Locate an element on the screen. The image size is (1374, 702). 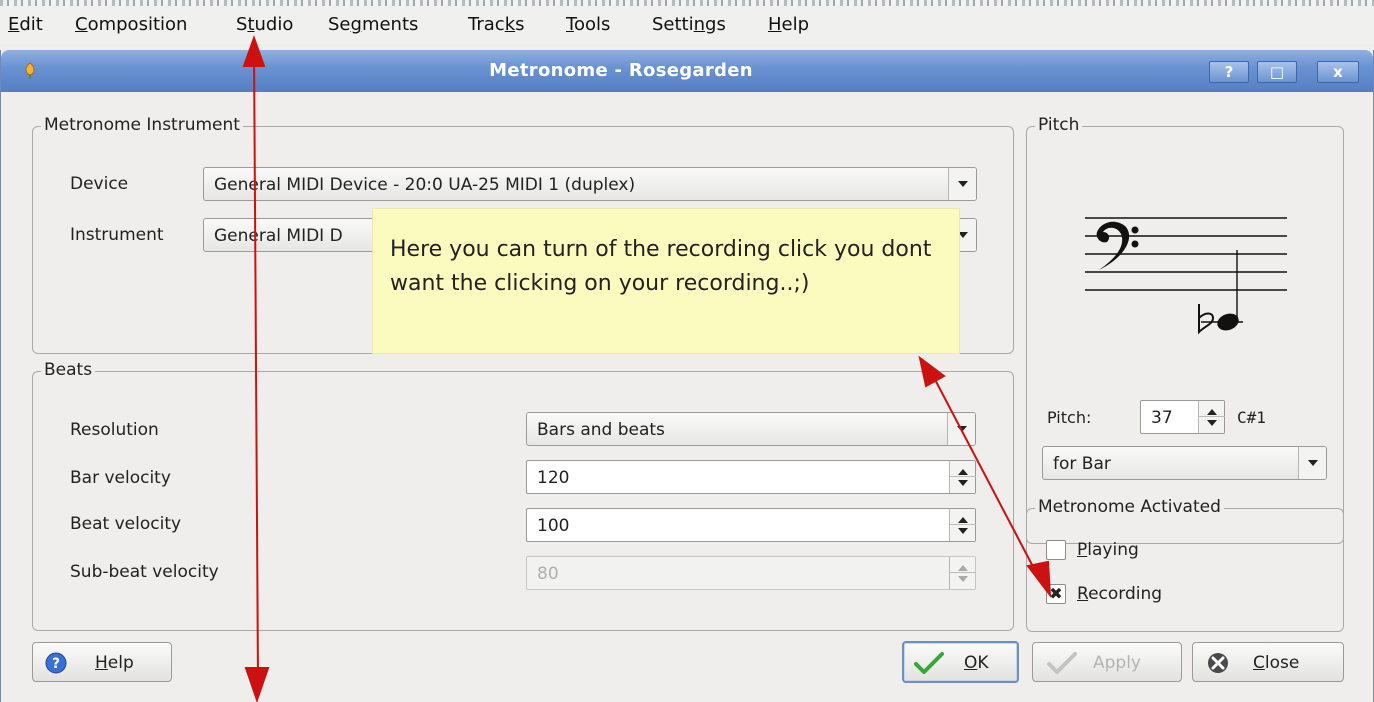
arrow-up-left-icon is located at coordinates (932, 371).